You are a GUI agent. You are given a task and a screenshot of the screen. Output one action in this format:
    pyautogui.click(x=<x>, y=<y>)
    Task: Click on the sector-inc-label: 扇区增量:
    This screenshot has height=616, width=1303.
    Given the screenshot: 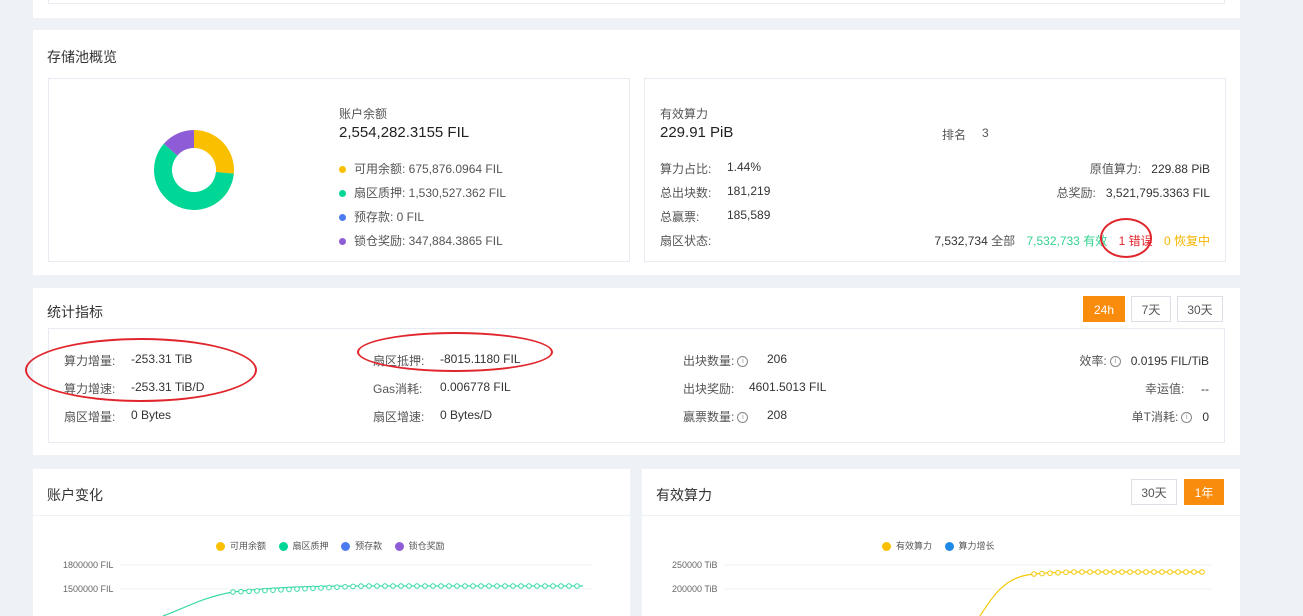 What is the action you would take?
    pyautogui.click(x=90, y=417)
    